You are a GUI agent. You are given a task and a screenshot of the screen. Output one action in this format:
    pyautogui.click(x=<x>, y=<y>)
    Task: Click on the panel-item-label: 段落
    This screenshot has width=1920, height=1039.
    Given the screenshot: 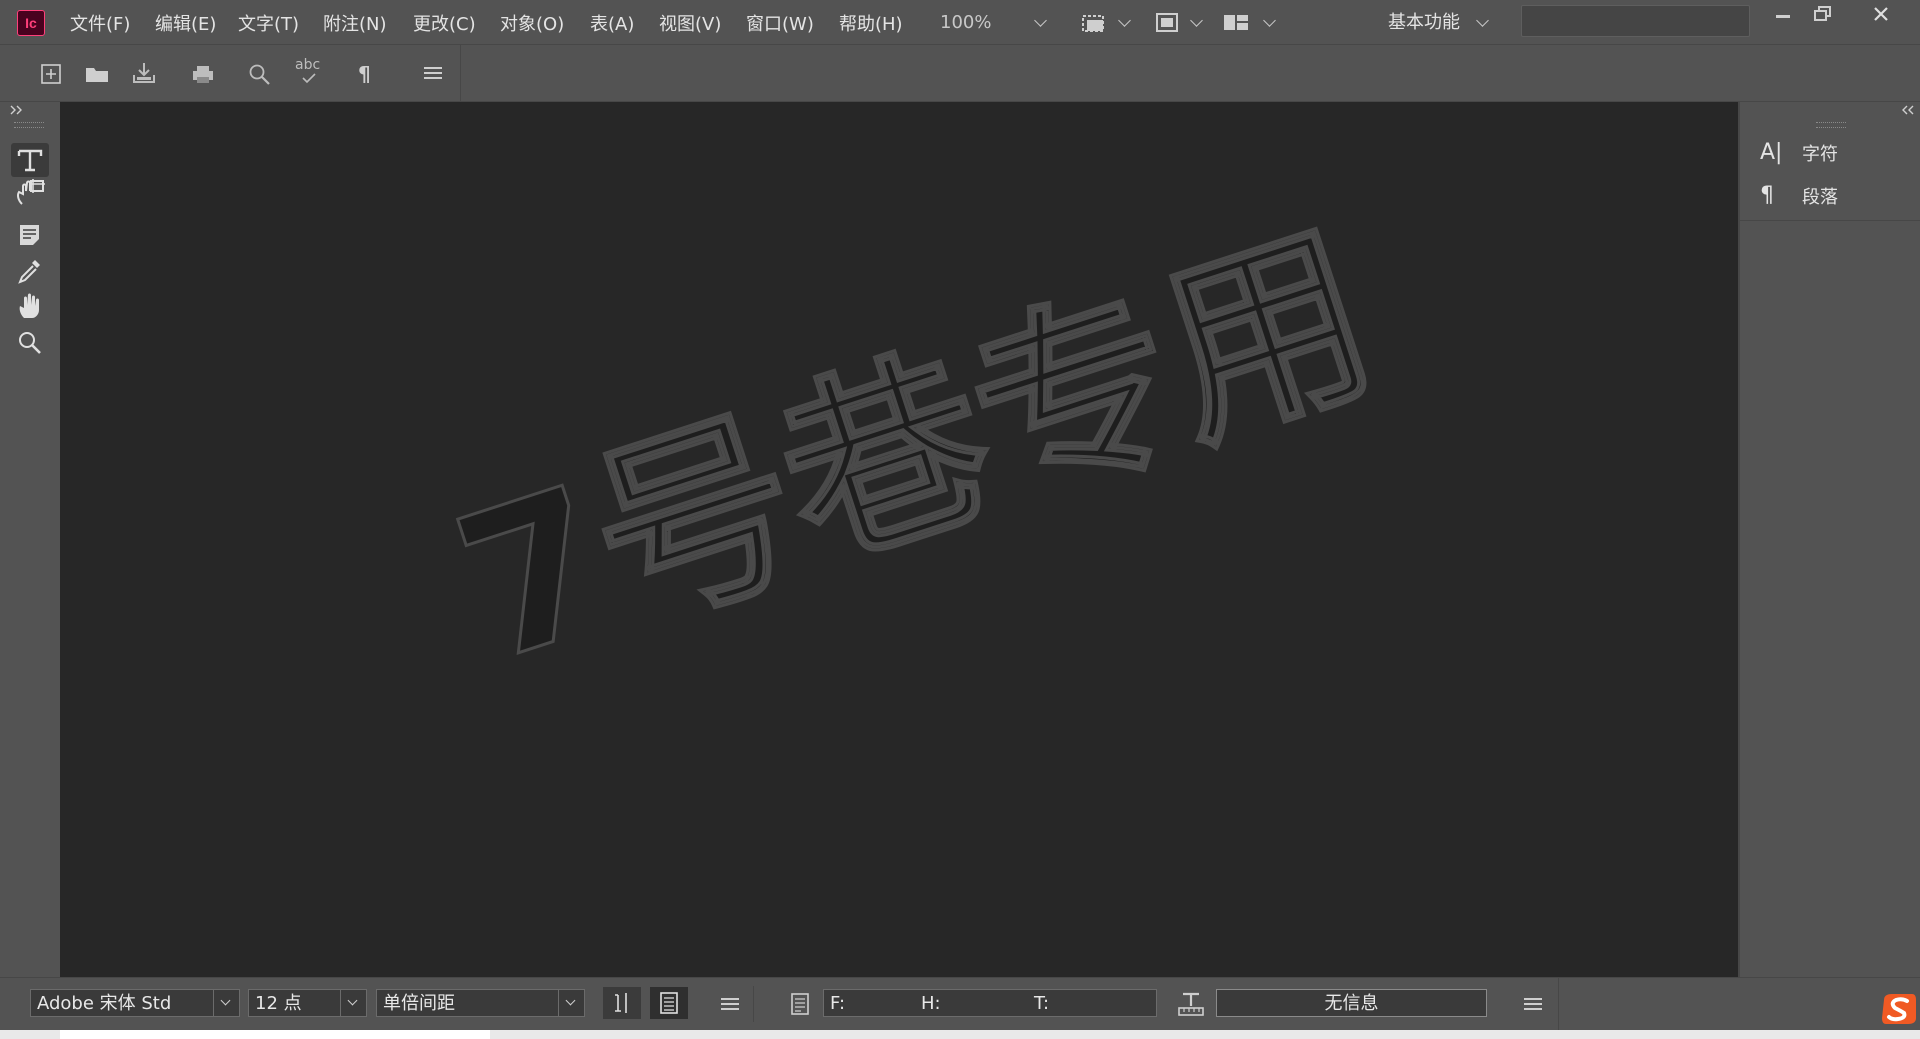 What is the action you would take?
    pyautogui.click(x=1820, y=197)
    